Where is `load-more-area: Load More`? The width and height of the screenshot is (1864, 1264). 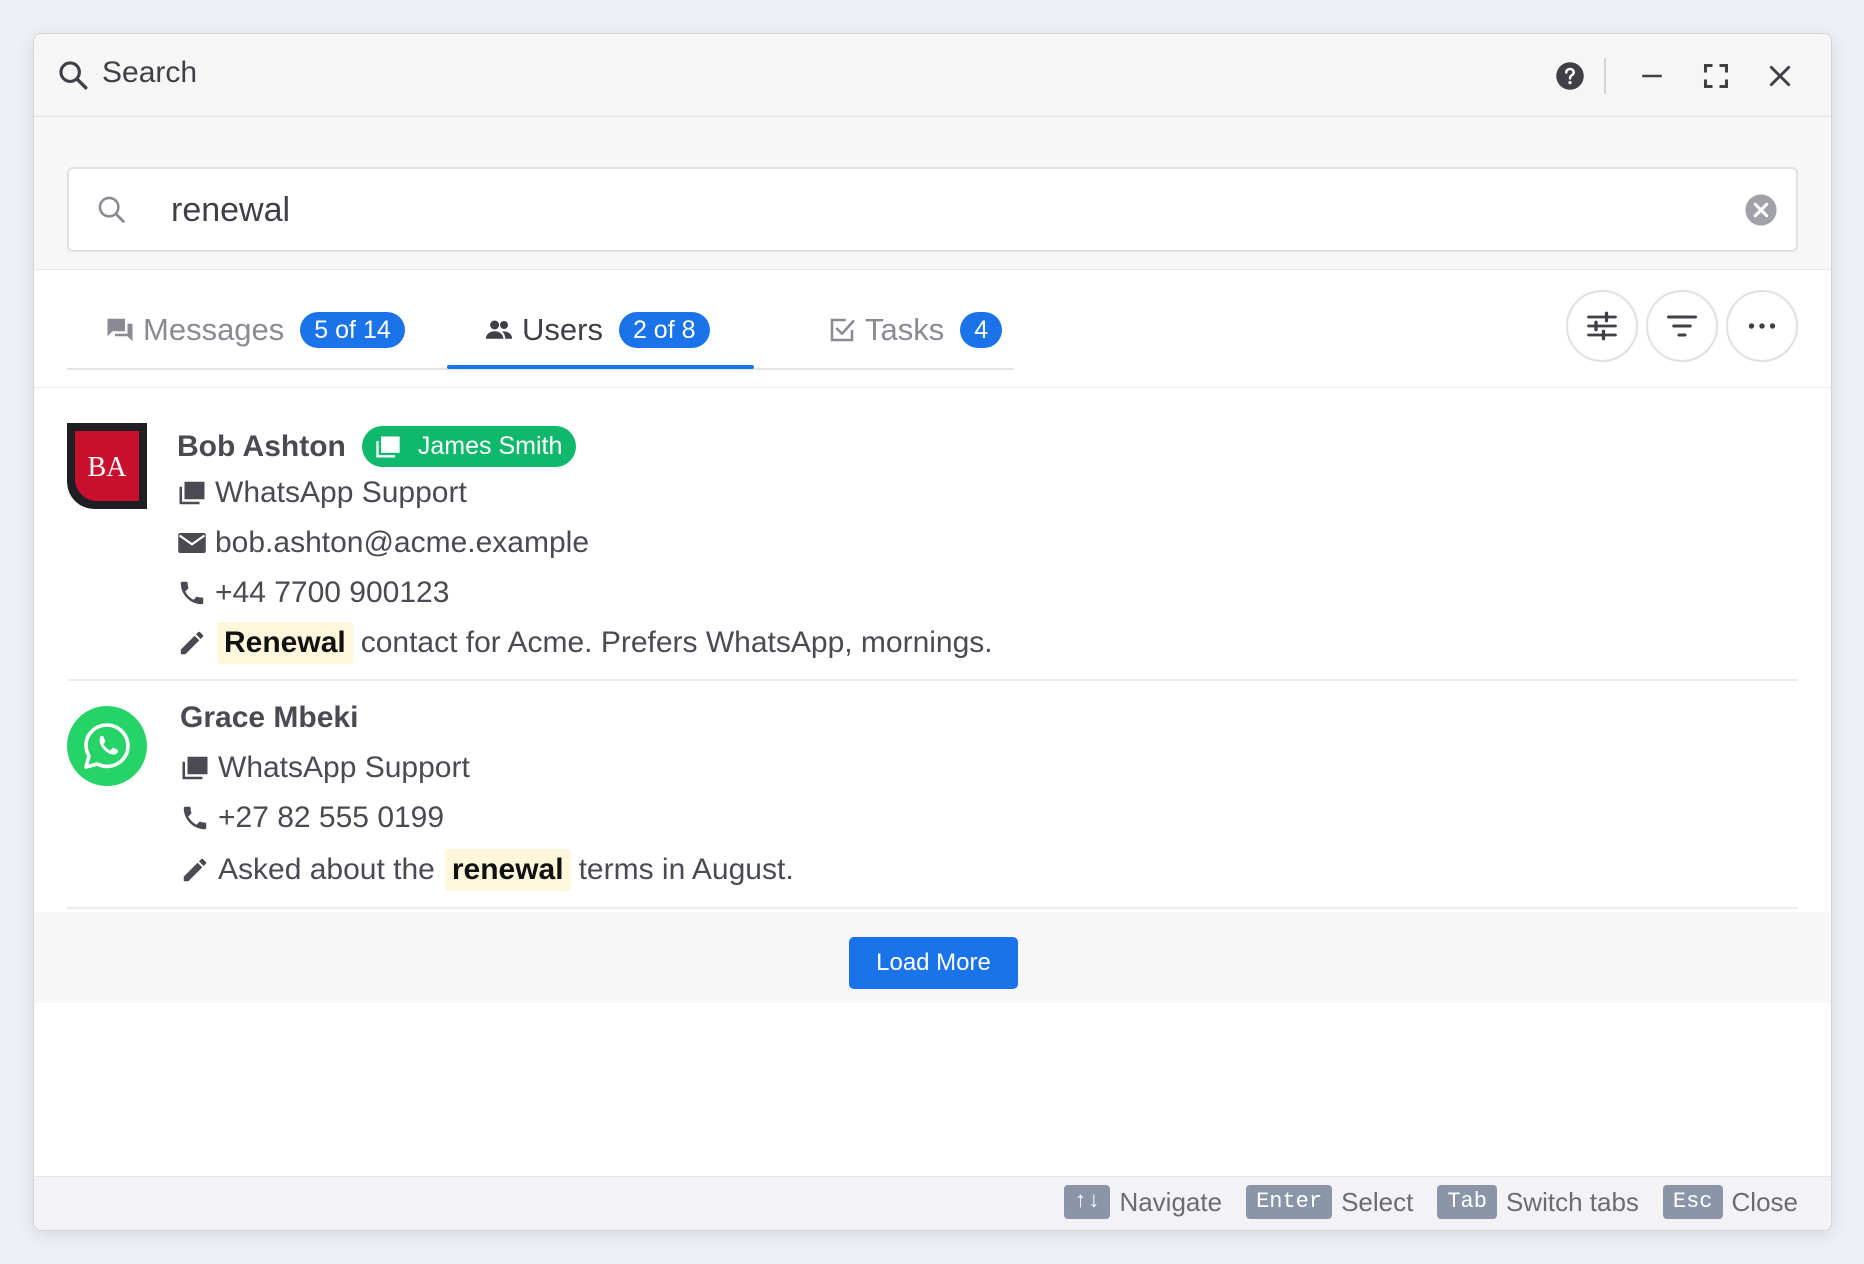 load-more-area: Load More is located at coordinates (932, 957).